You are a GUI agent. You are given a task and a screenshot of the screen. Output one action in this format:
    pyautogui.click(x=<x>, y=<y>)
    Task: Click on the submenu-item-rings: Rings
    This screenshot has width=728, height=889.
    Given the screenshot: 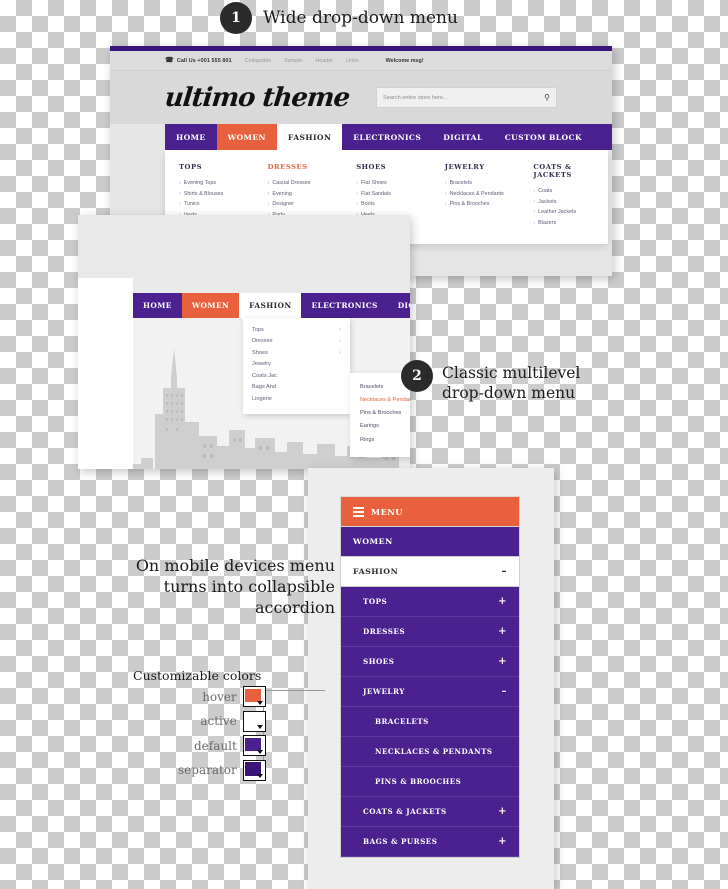 What is the action you would take?
    pyautogui.click(x=380, y=440)
    